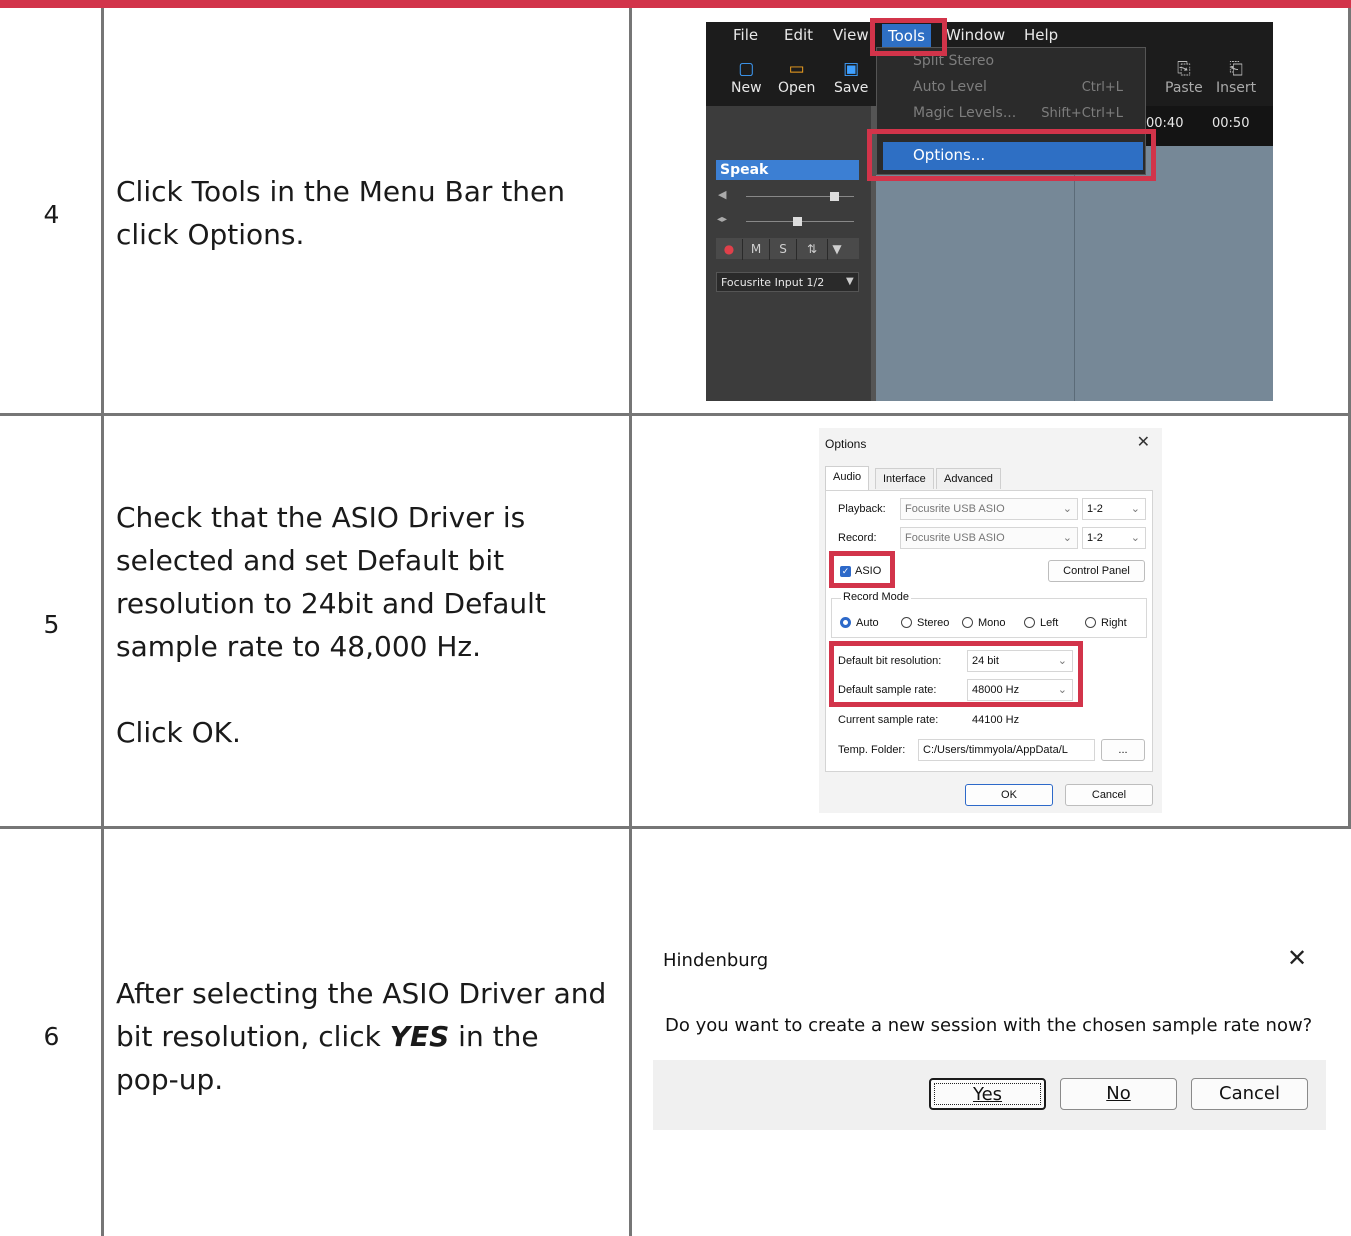 This screenshot has width=1351, height=1236. What do you see at coordinates (361, 993) in the screenshot?
I see `instruction-line: After selecting the ASIO Driver and` at bounding box center [361, 993].